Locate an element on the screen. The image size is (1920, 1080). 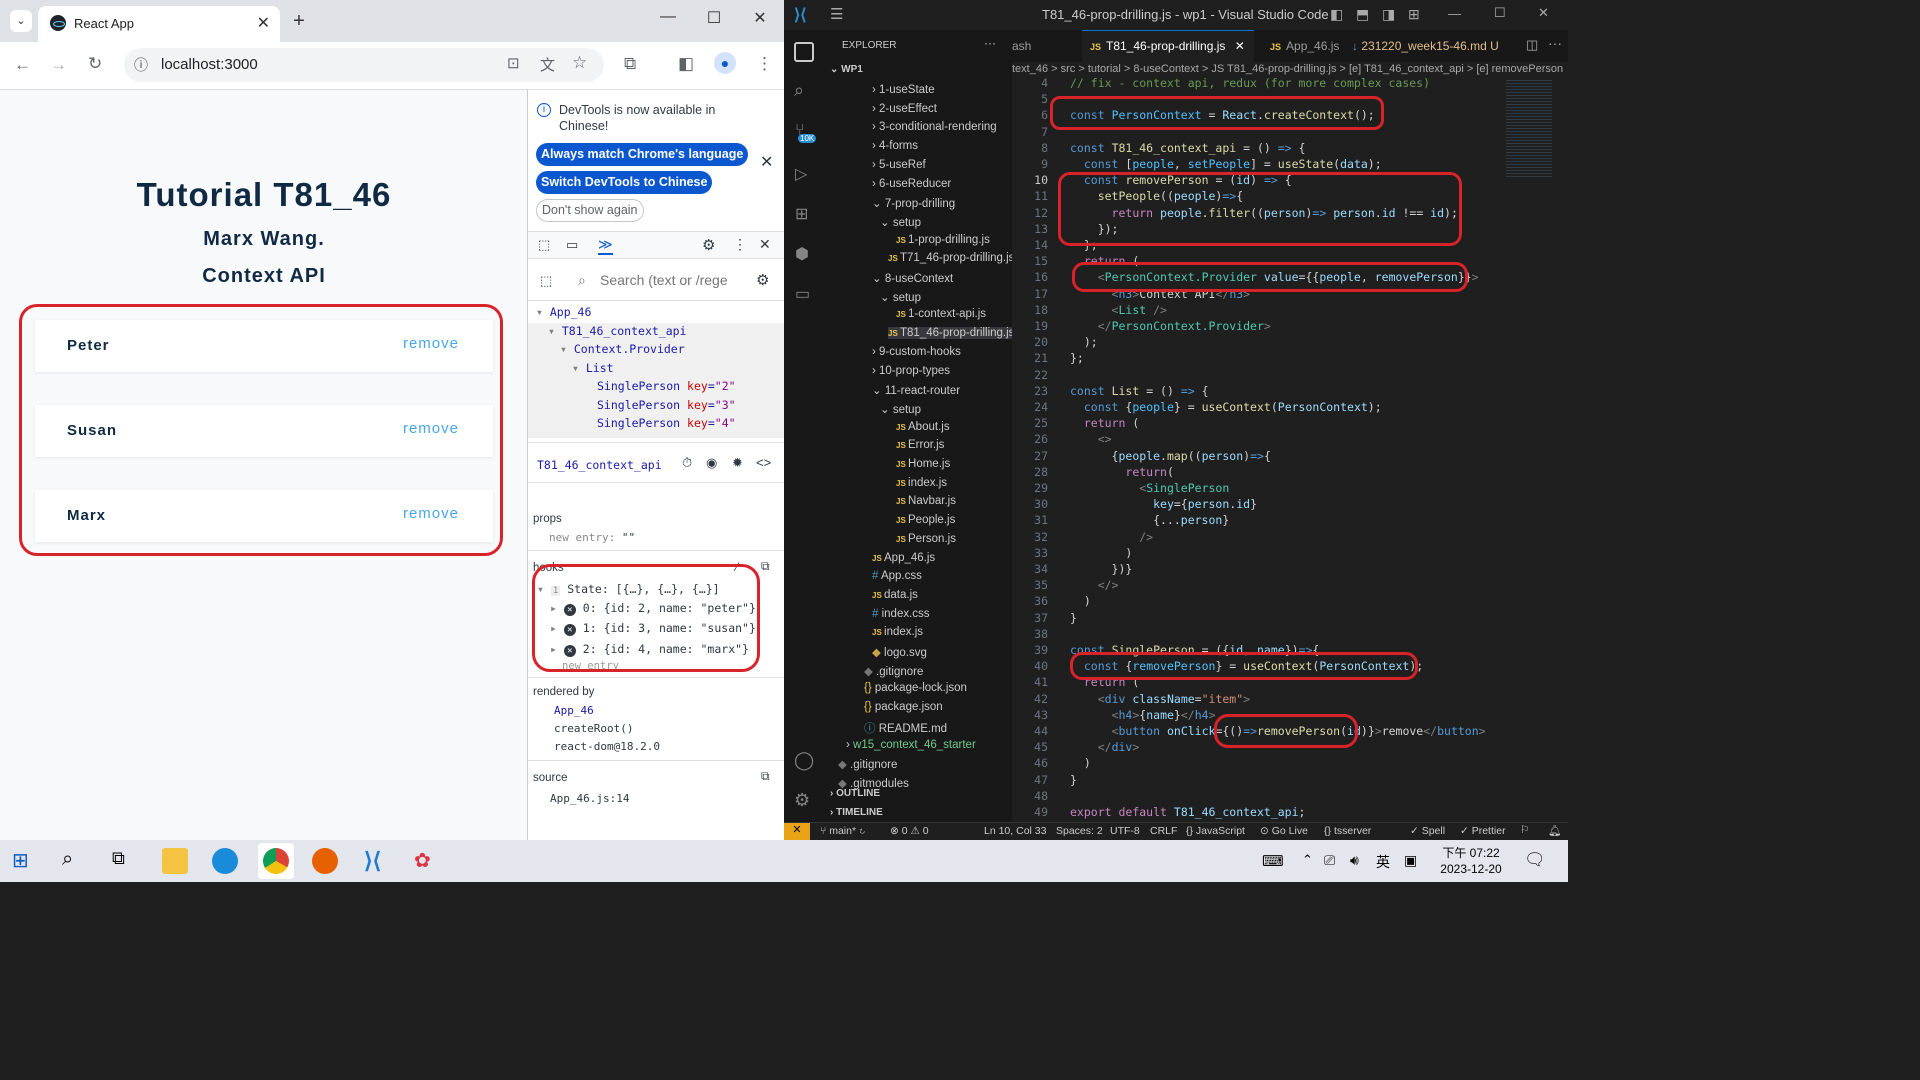
settings-gear-icon: ⚙ is located at coordinates (708, 245).